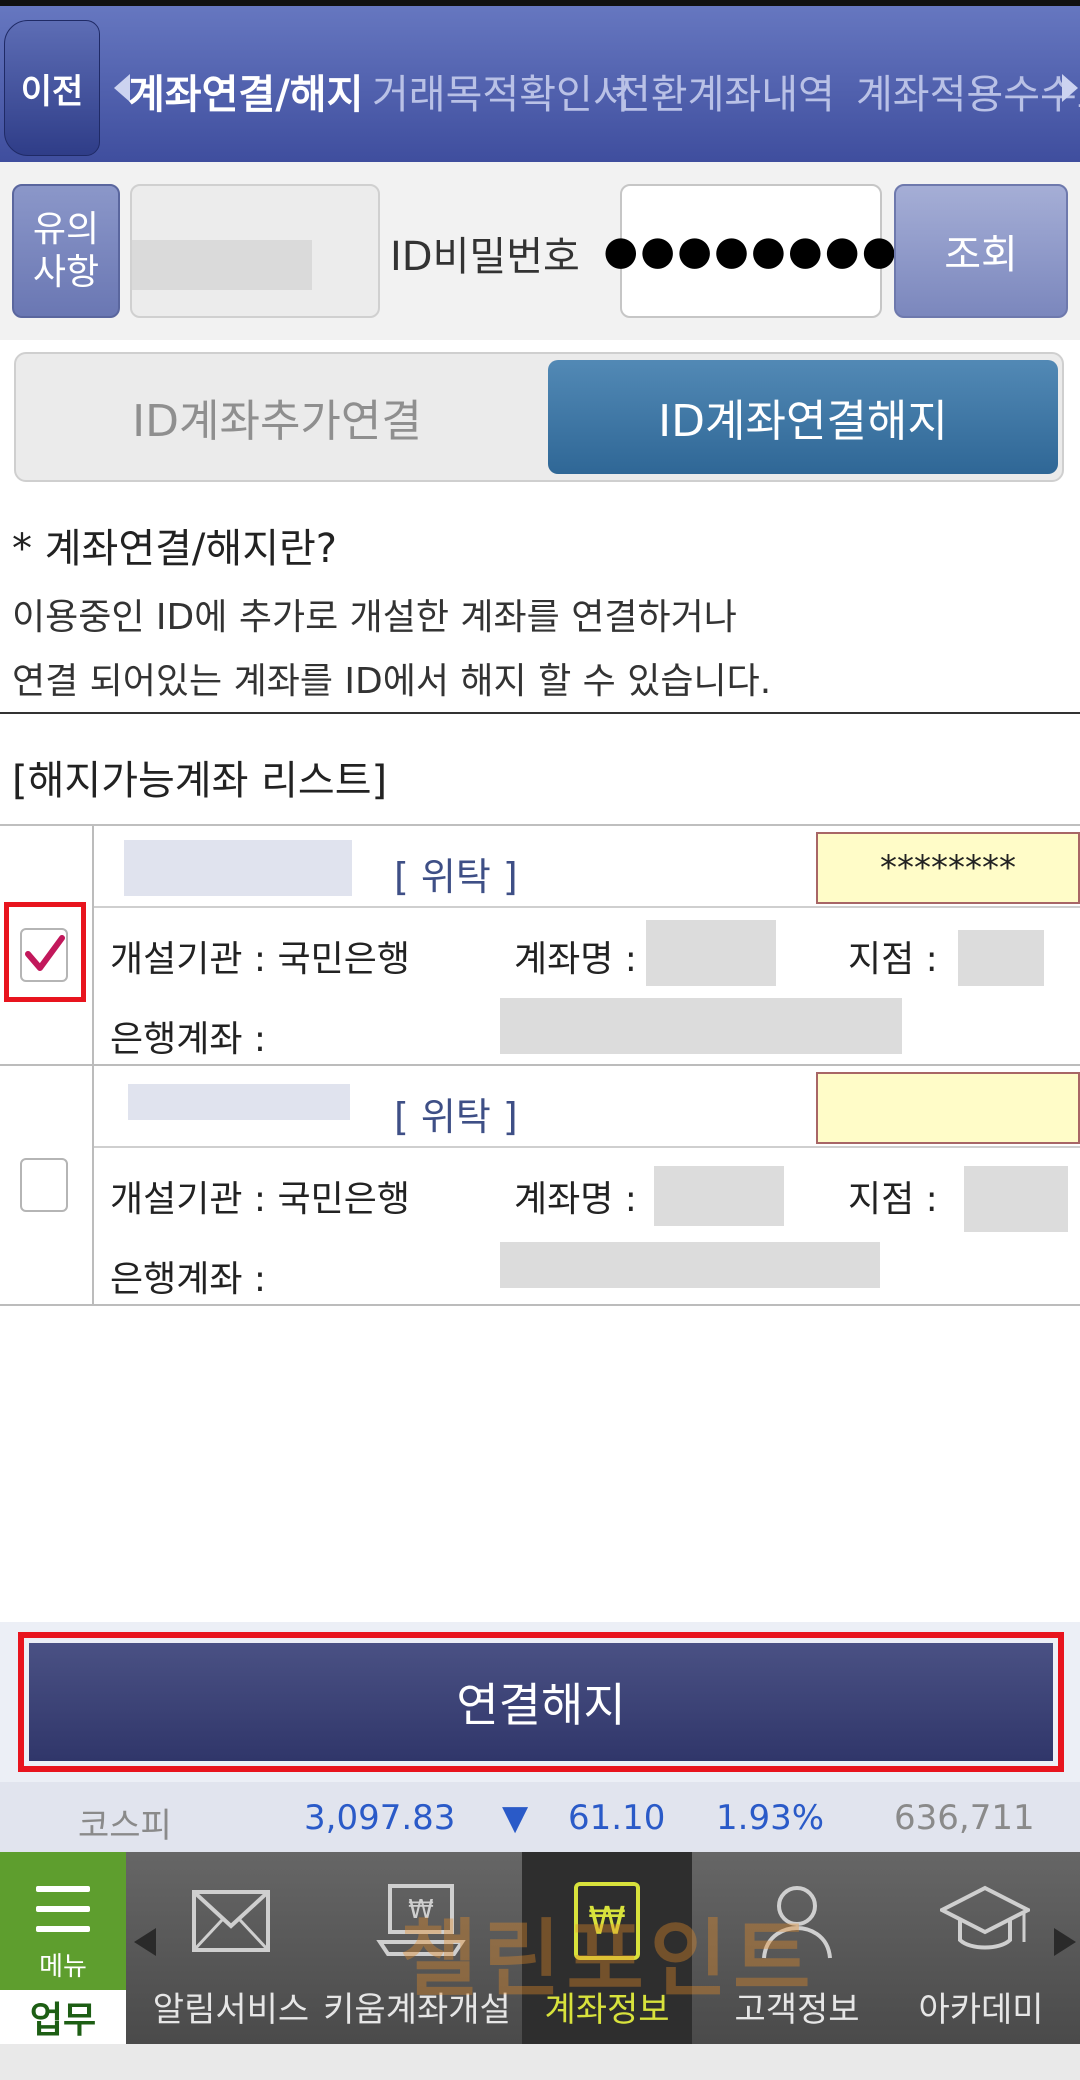 This screenshot has height=2080, width=1080. Describe the element at coordinates (803, 417) in the screenshot. I see `remove-link-tab: ID계좌연결해지` at that location.